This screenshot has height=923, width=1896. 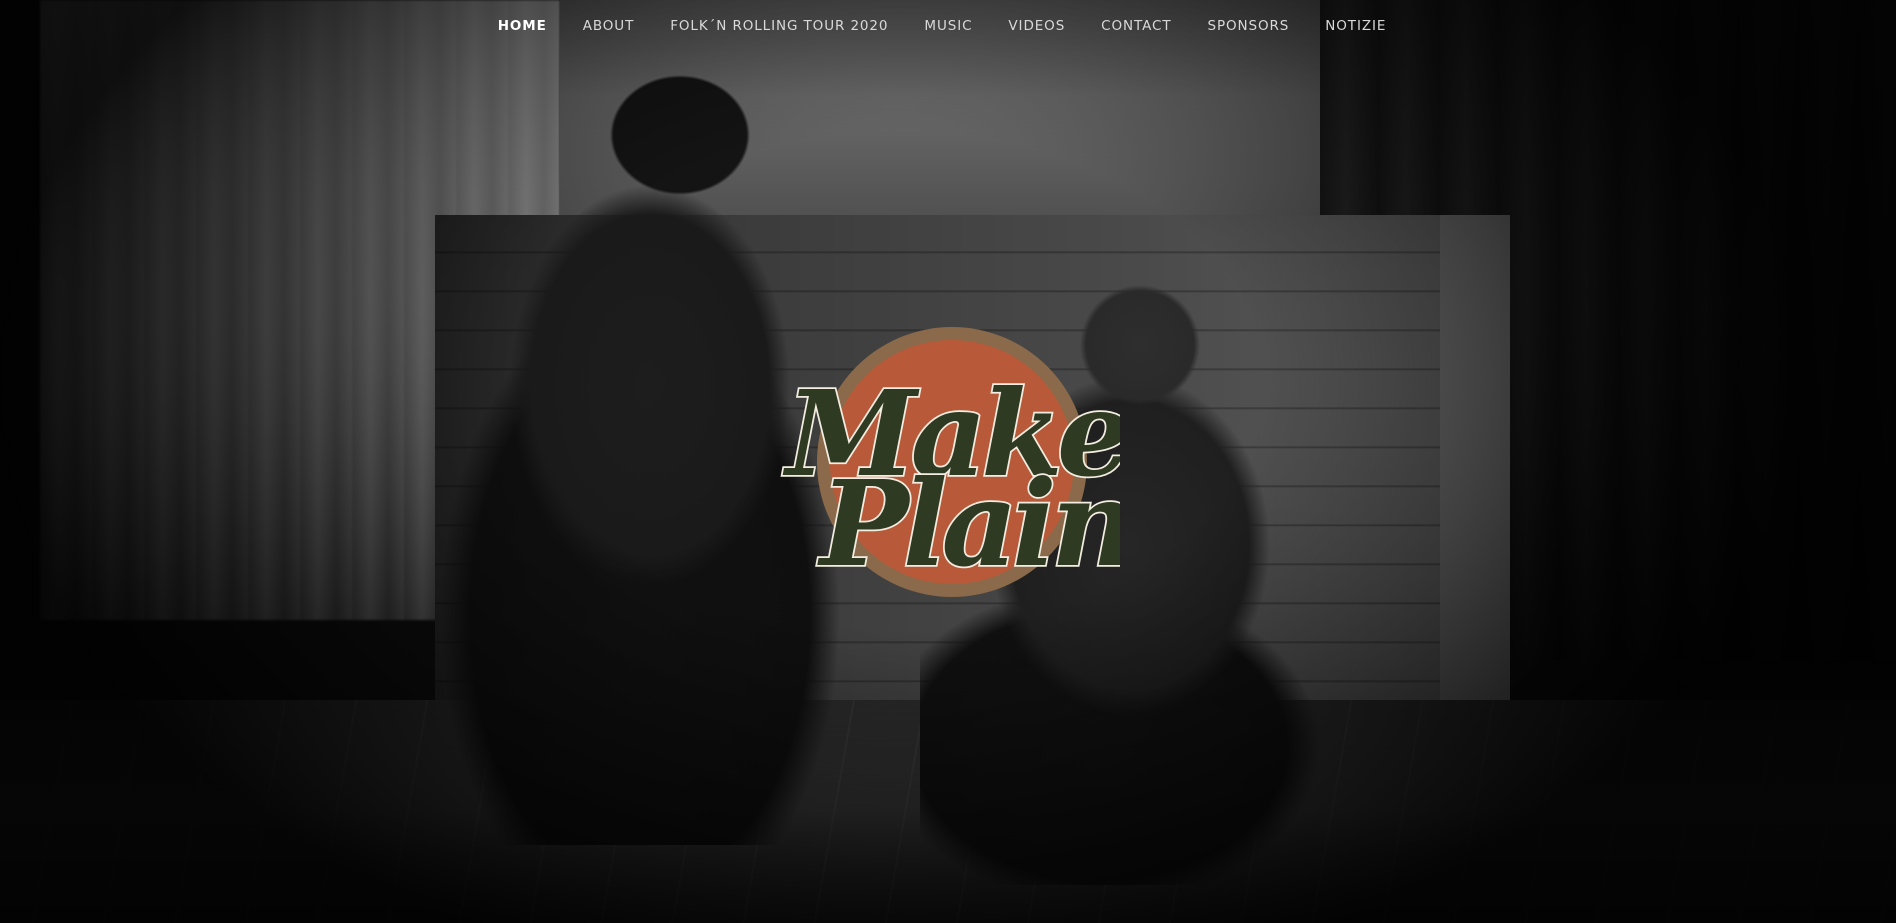 I want to click on nav-link-home: HOME, so click(x=522, y=26).